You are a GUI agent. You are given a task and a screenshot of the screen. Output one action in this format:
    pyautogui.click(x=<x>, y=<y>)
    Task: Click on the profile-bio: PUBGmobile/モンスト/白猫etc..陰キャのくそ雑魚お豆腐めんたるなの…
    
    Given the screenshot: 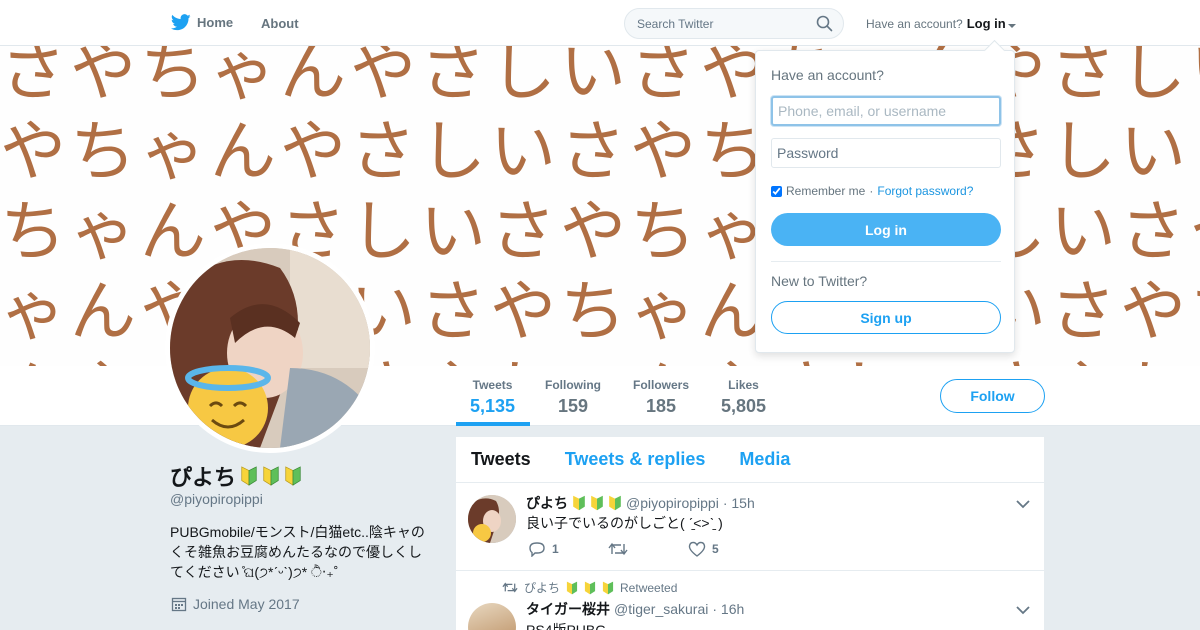 What is the action you would take?
    pyautogui.click(x=297, y=552)
    